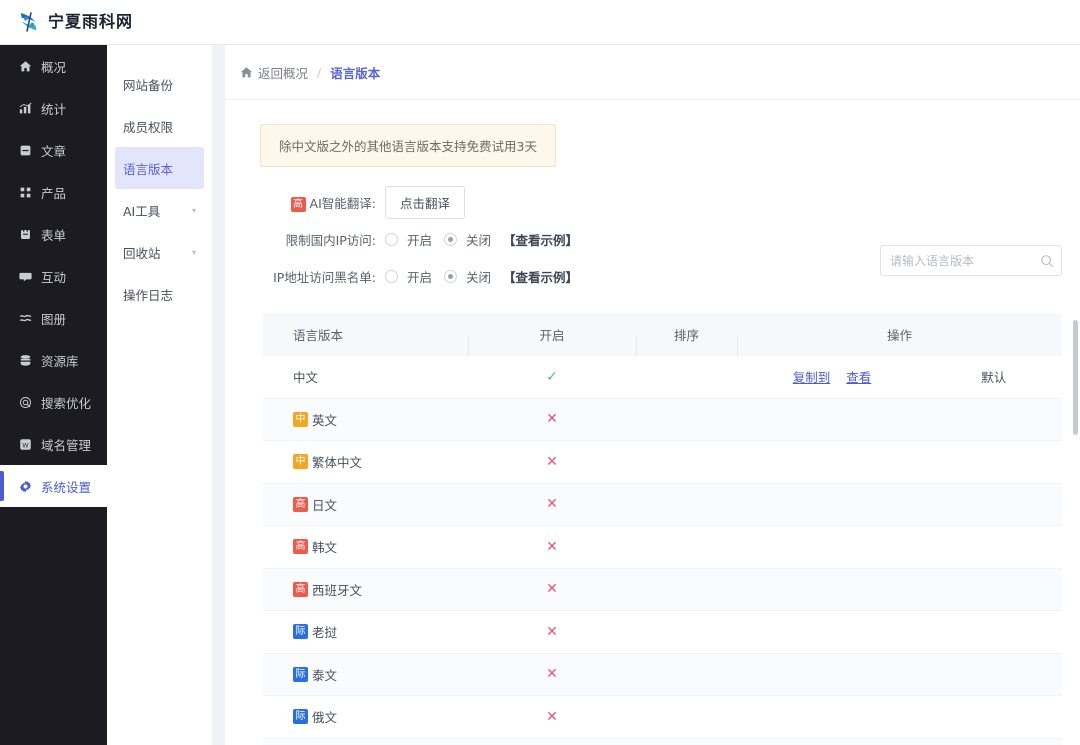  I want to click on table-row: 高韩文 ✕, so click(662, 547).